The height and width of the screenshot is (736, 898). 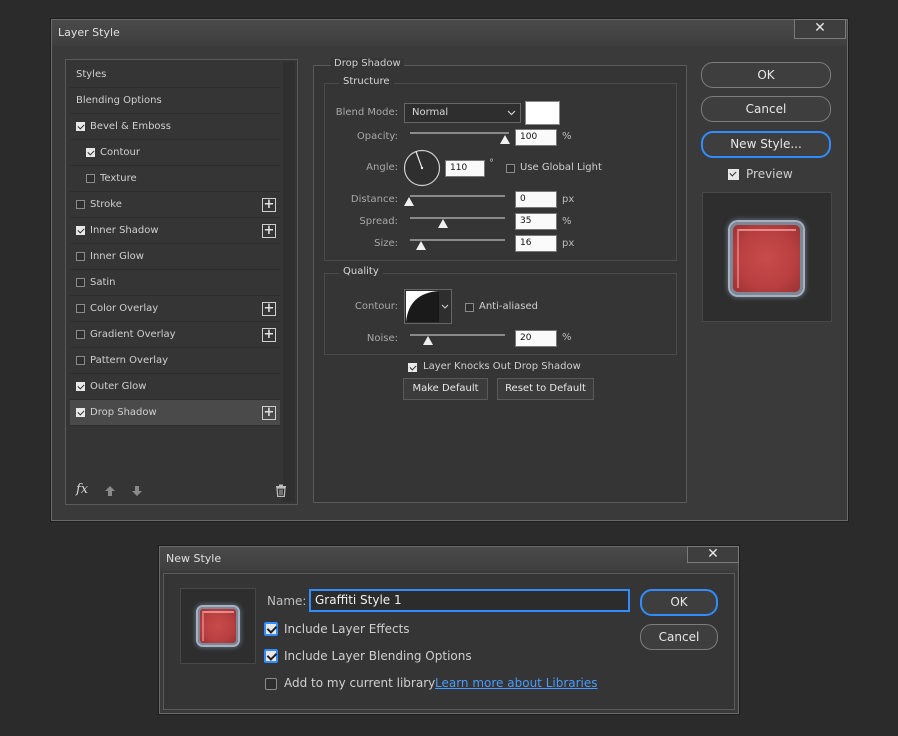 I want to click on move-down-icon, so click(x=137, y=491).